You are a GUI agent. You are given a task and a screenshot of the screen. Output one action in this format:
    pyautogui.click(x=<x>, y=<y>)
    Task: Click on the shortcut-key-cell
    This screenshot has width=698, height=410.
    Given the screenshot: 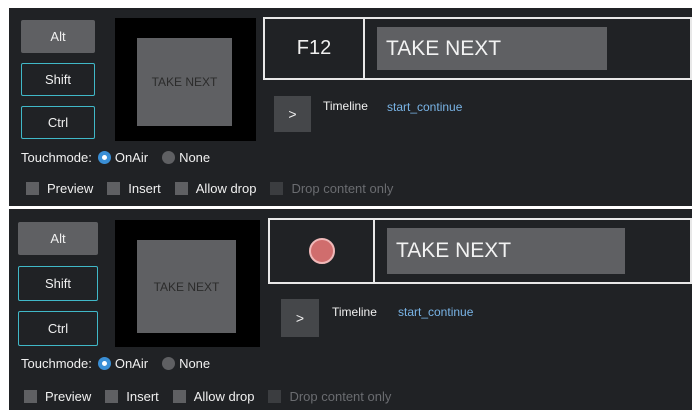 What is the action you would take?
    pyautogui.click(x=322, y=251)
    